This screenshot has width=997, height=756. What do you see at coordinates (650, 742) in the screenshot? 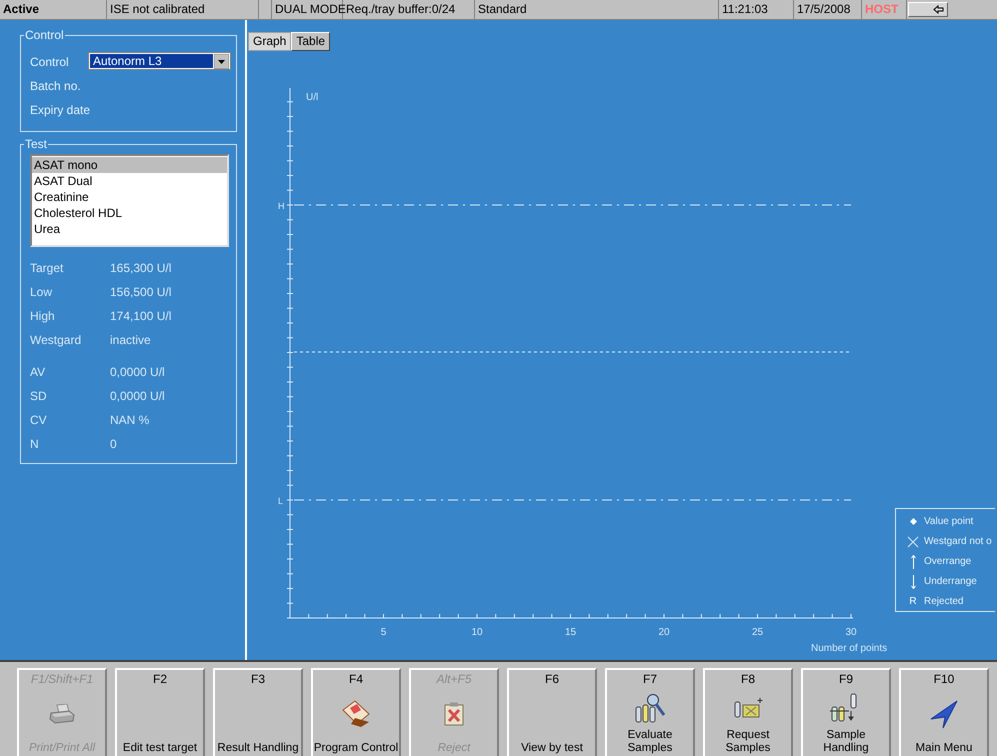
I see `button-label: Evaluate Samples` at bounding box center [650, 742].